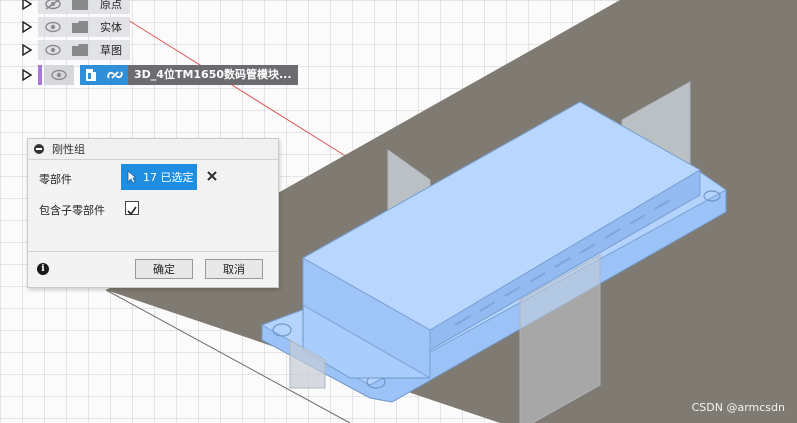 The image size is (797, 423). Describe the element at coordinates (153, 251) in the screenshot. I see `dialog-divider` at that location.